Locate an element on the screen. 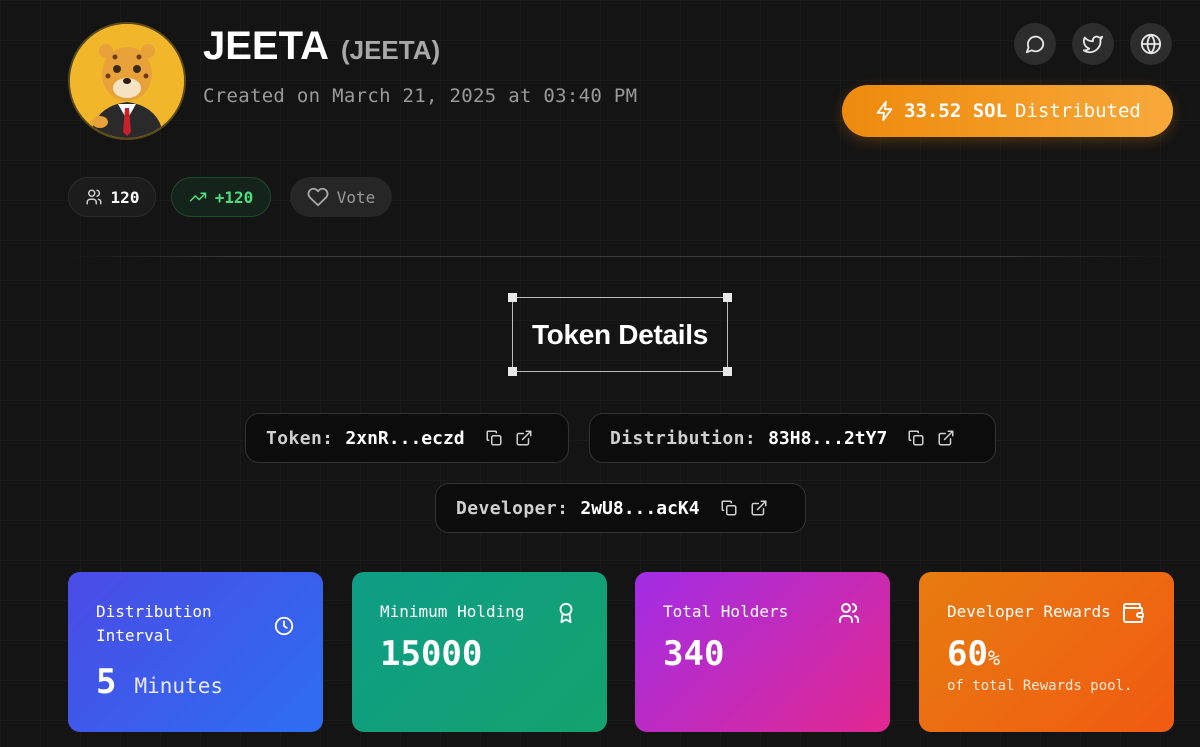 The height and width of the screenshot is (747, 1200). sol-amount: 33.52 SOL is located at coordinates (956, 111).